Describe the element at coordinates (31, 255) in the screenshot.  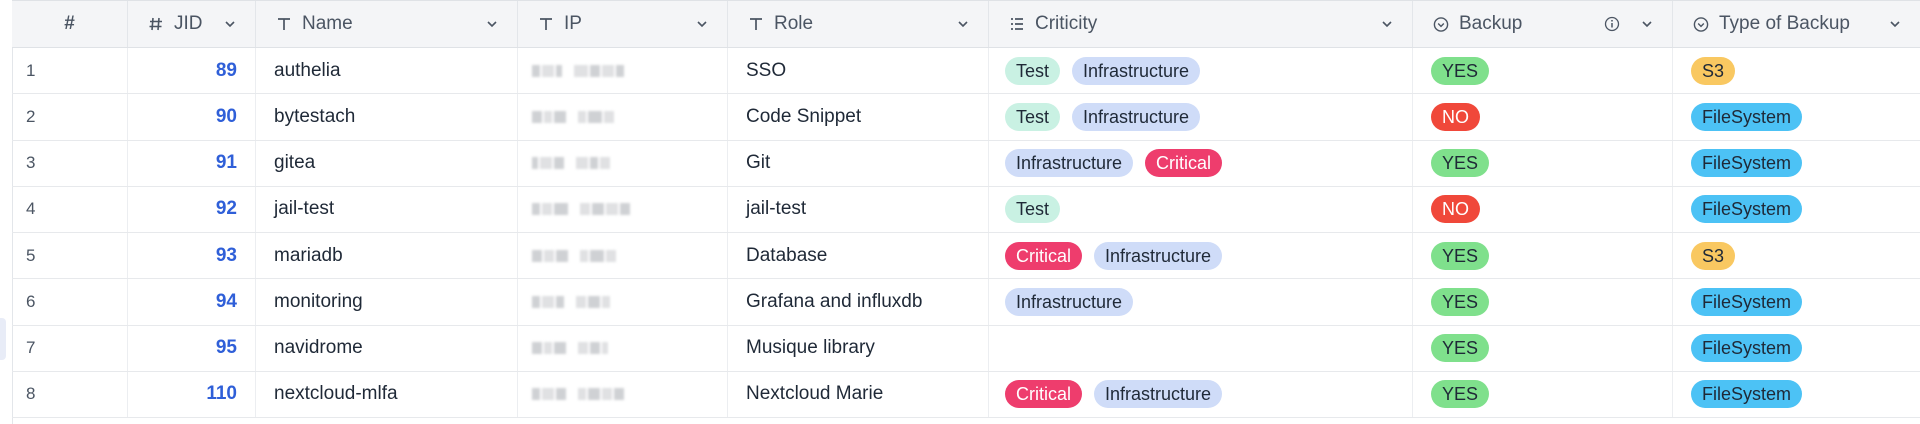
I see `row-index: 5` at that location.